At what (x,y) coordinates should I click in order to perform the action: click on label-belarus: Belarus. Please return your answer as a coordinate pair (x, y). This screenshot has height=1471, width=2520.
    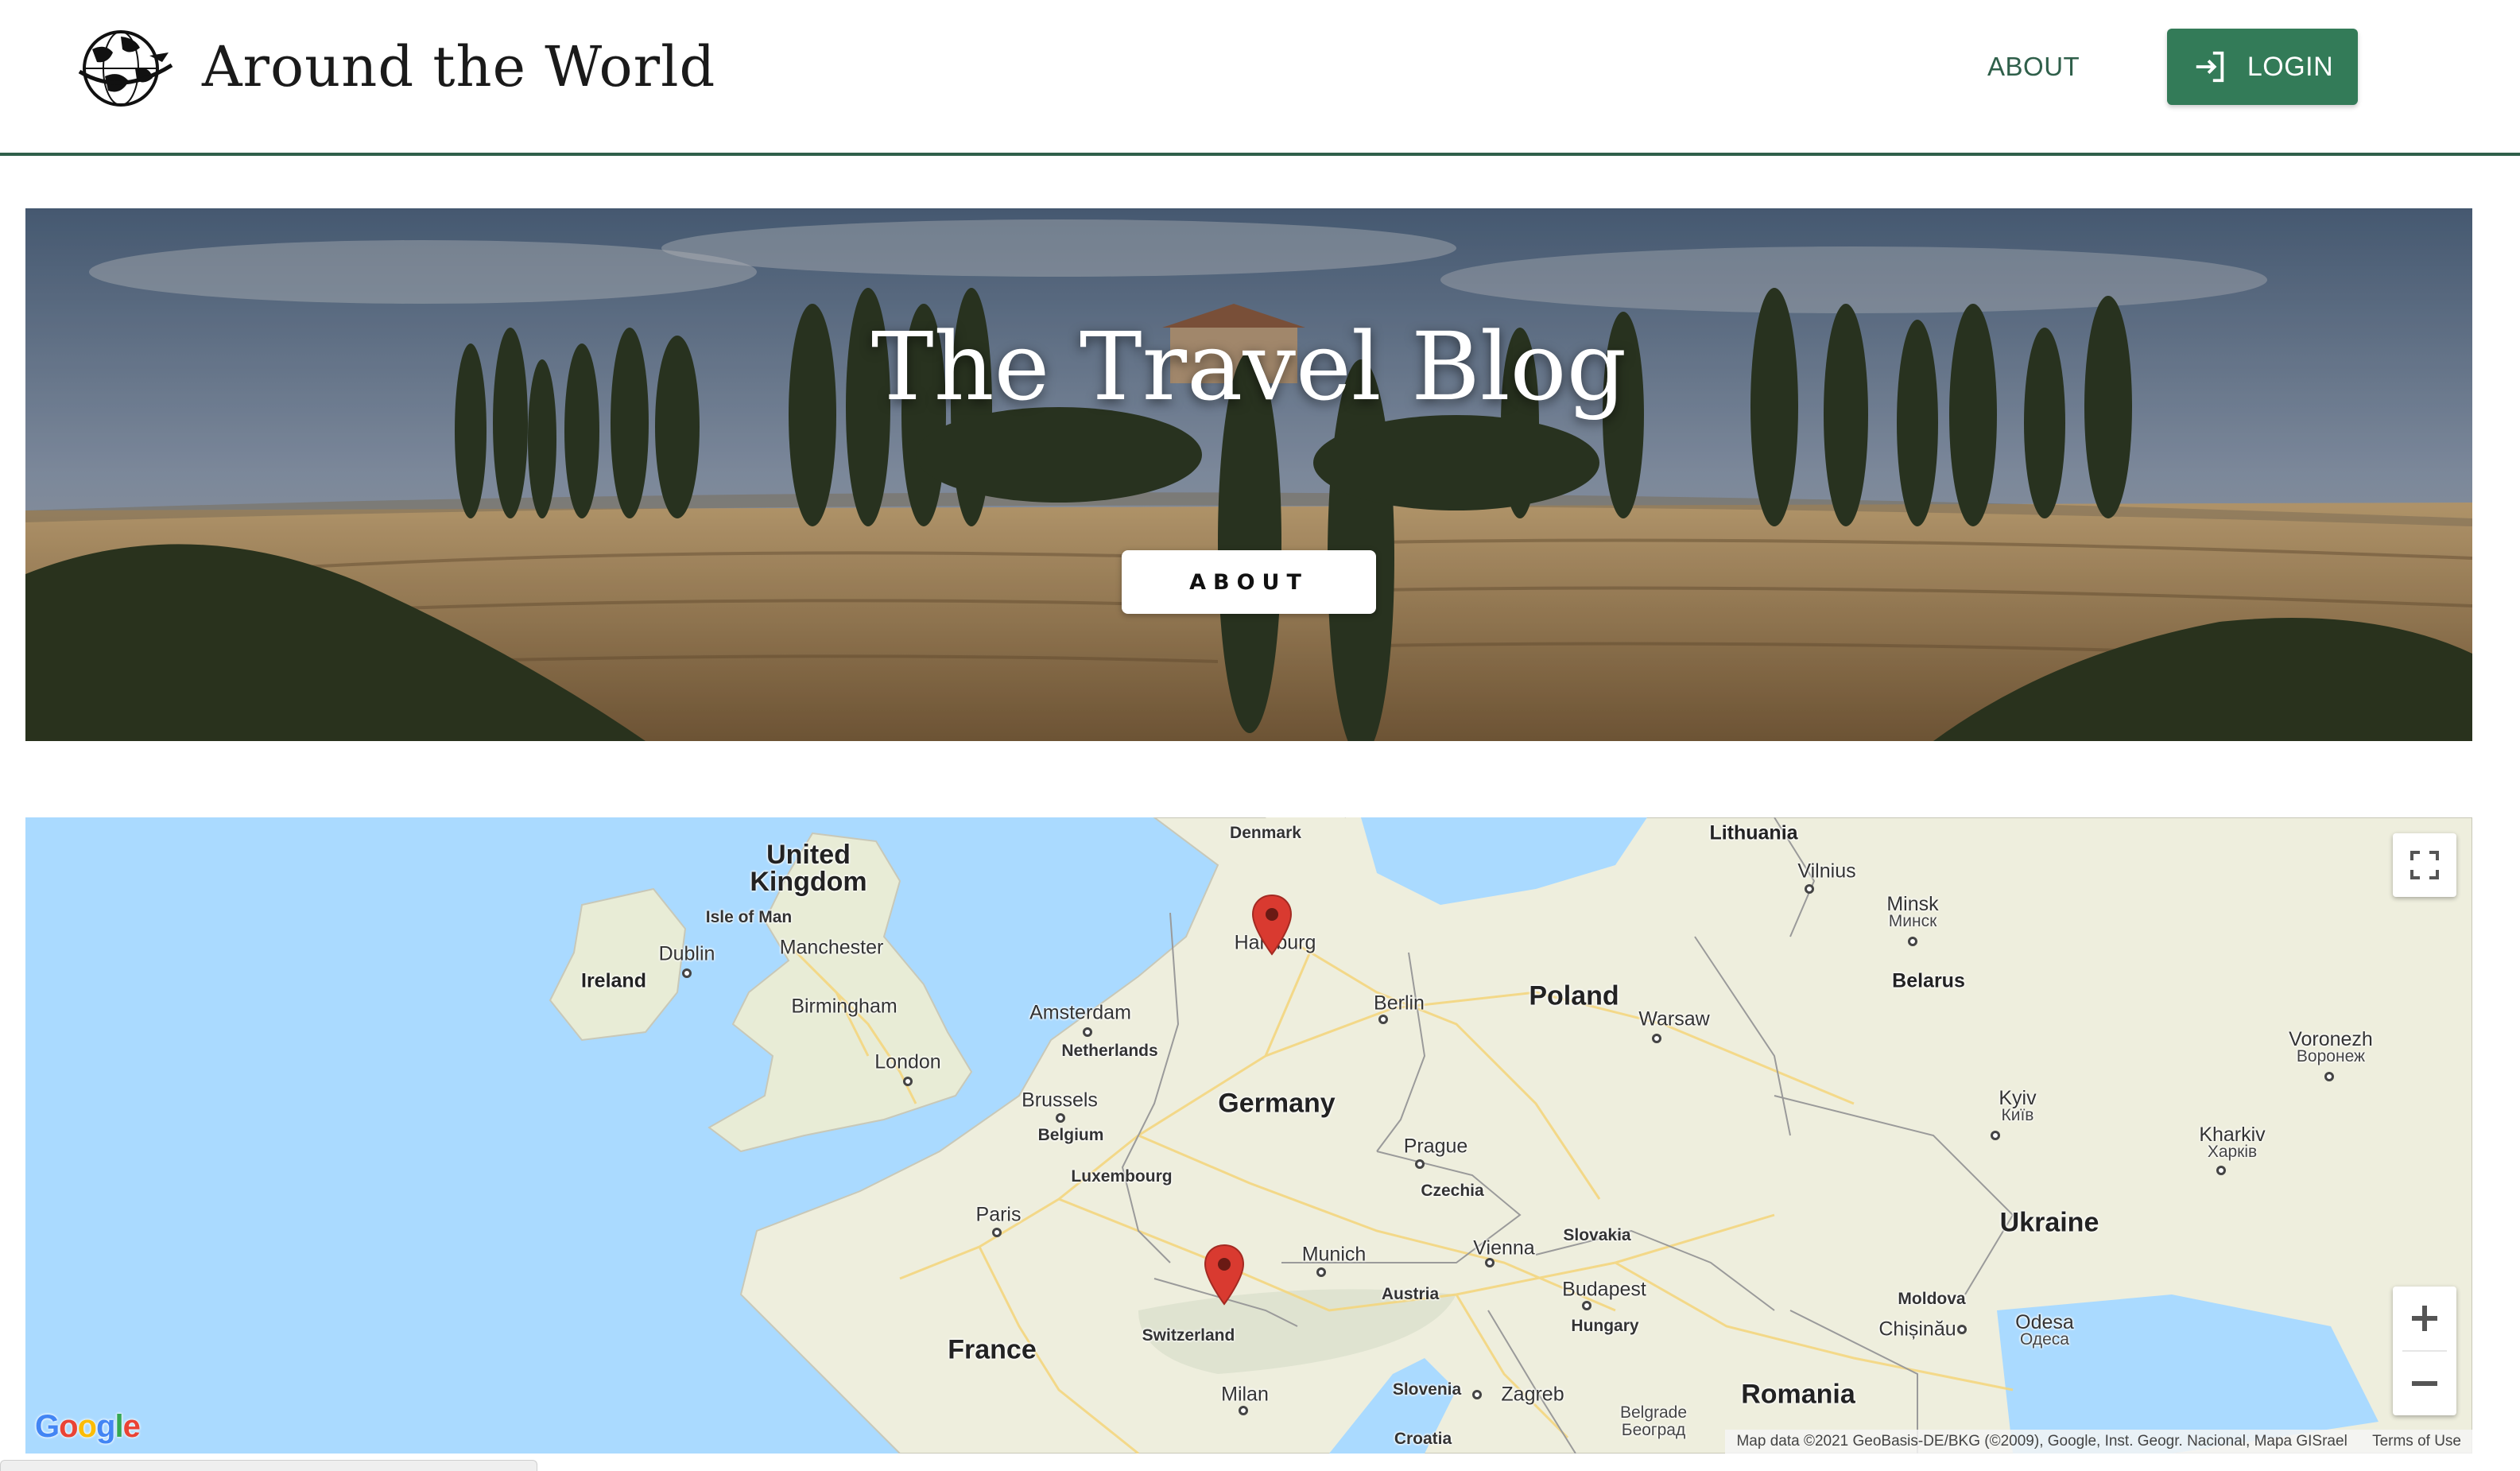
    Looking at the image, I should click on (1929, 980).